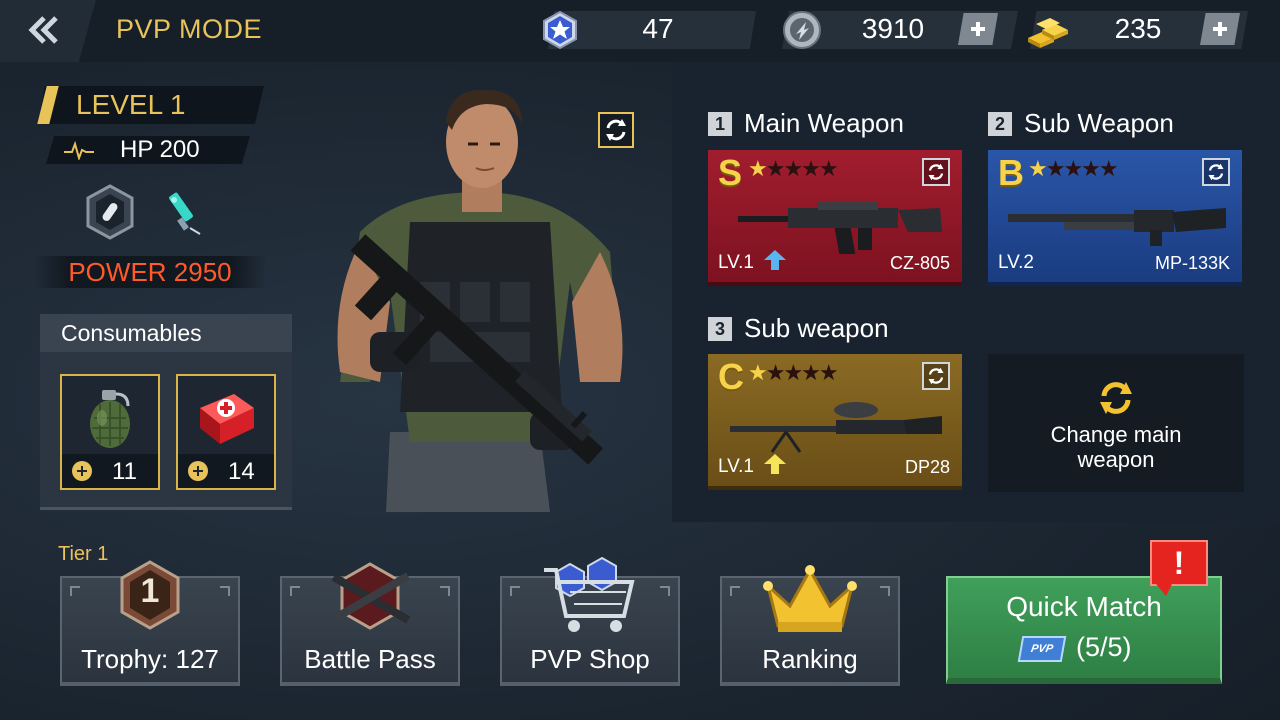 The width and height of the screenshot is (1280, 720). Describe the element at coordinates (1048, 33) in the screenshot. I see `gold-bars-icon` at that location.